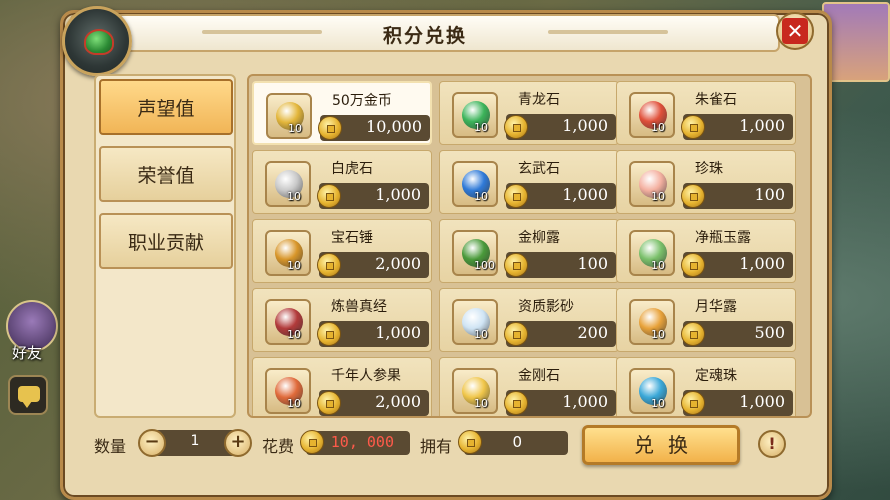  I want to click on item-cell: 10 定魂珠 1,000, so click(706, 386).